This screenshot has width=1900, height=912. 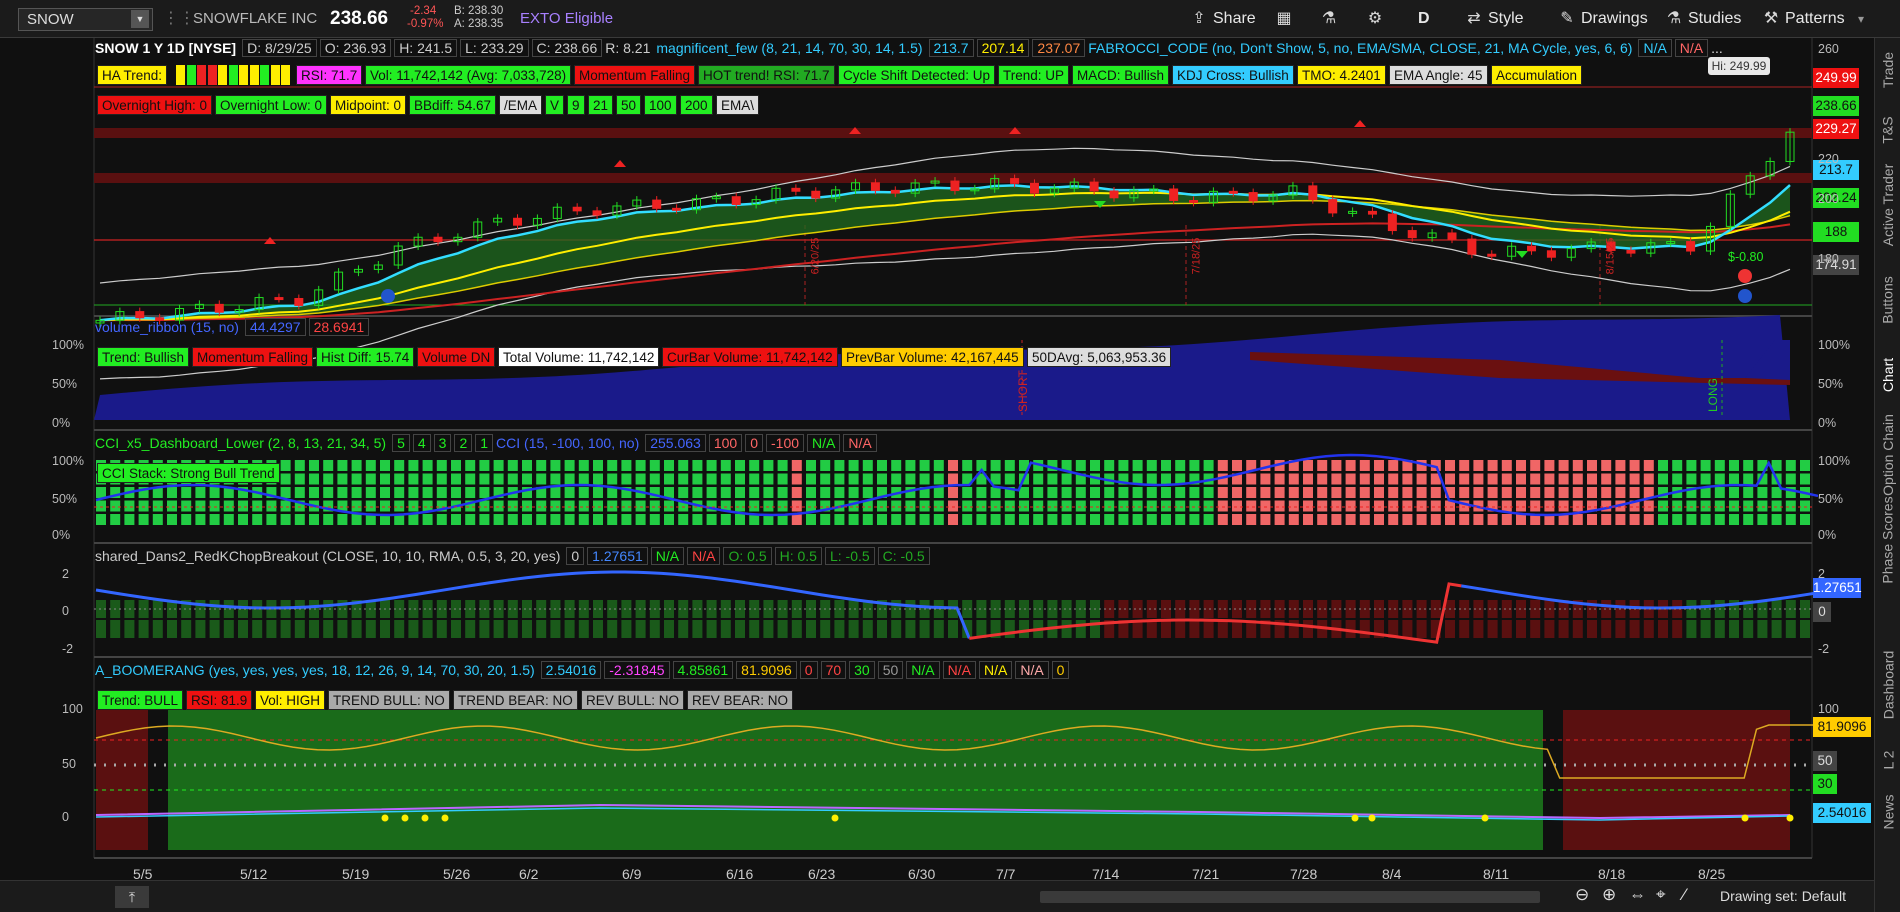 I want to click on cci-v3: 3, so click(x=442, y=443).